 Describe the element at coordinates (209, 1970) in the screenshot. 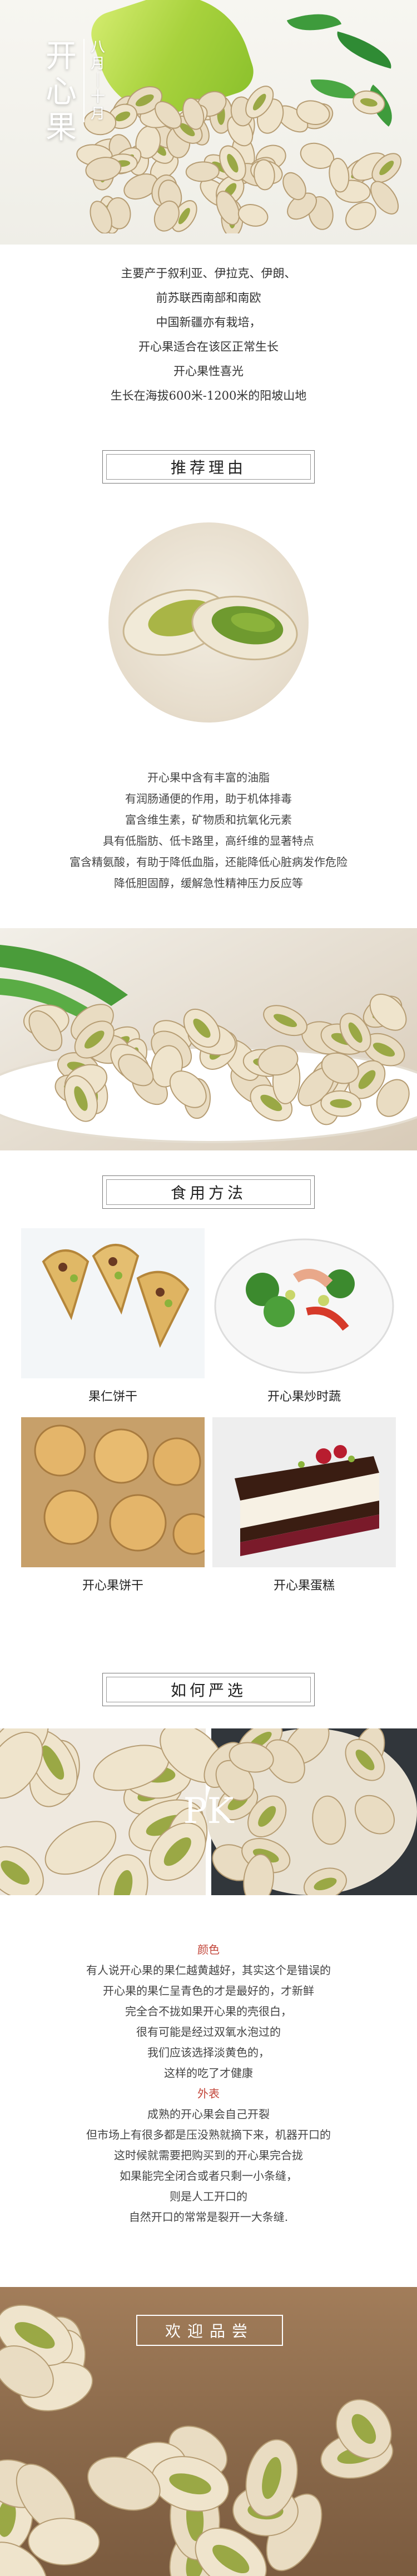

I see `selection-line: 有人说开心果的果仁越黄越好，其实这个是错误的` at that location.